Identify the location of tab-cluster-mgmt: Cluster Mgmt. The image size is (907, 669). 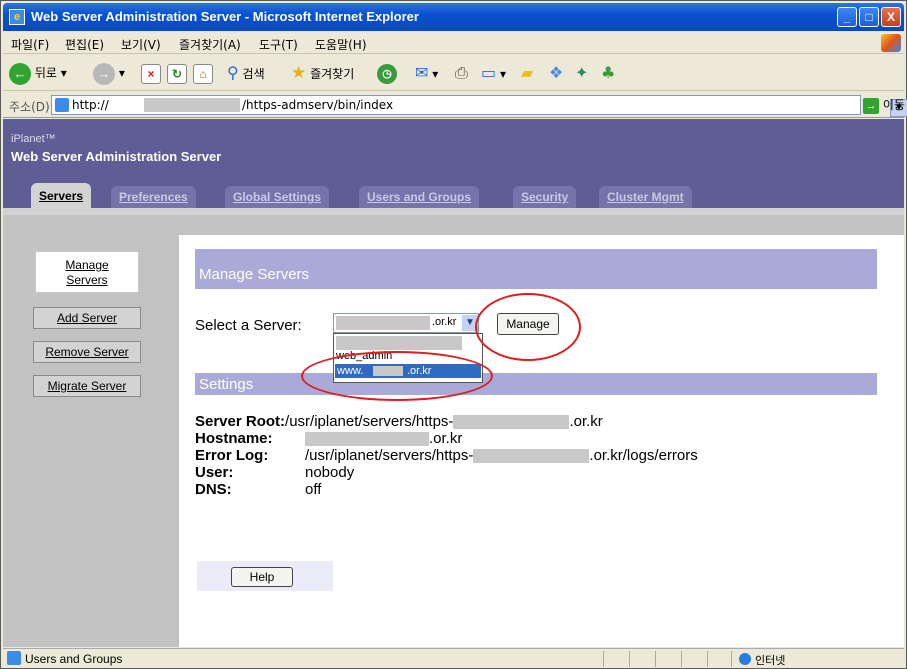
(645, 197).